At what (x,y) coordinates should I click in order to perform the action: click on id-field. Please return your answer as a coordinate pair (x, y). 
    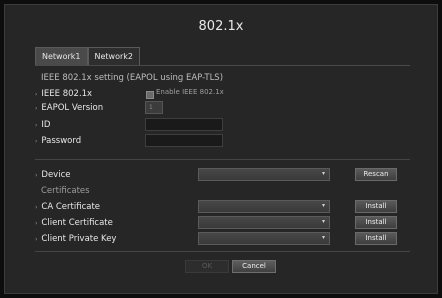
    Looking at the image, I should click on (184, 124).